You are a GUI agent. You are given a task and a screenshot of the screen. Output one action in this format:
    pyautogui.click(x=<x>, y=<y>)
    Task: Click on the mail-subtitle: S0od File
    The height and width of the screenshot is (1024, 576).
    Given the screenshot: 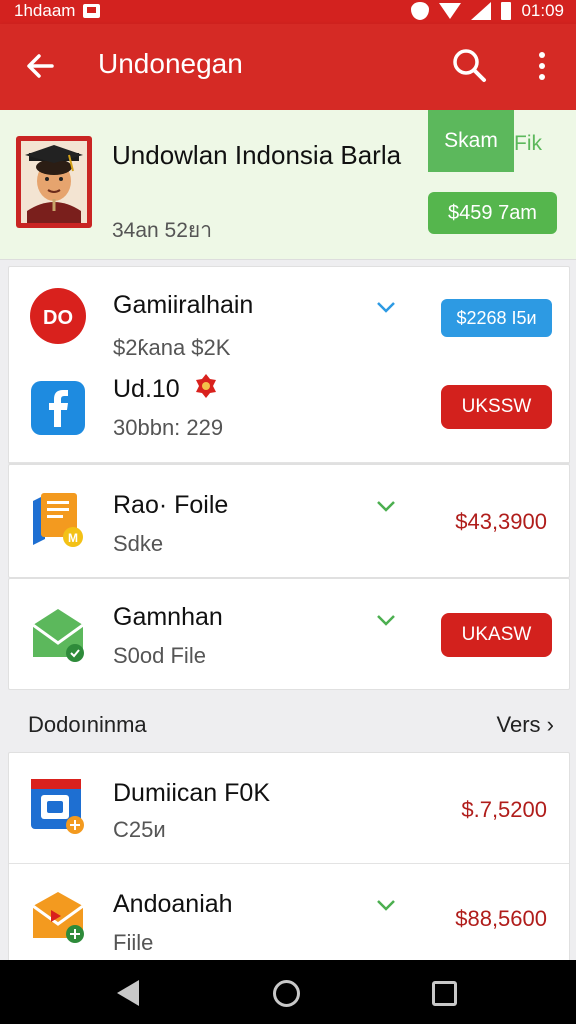 What is the action you would take?
    pyautogui.click(x=159, y=655)
    